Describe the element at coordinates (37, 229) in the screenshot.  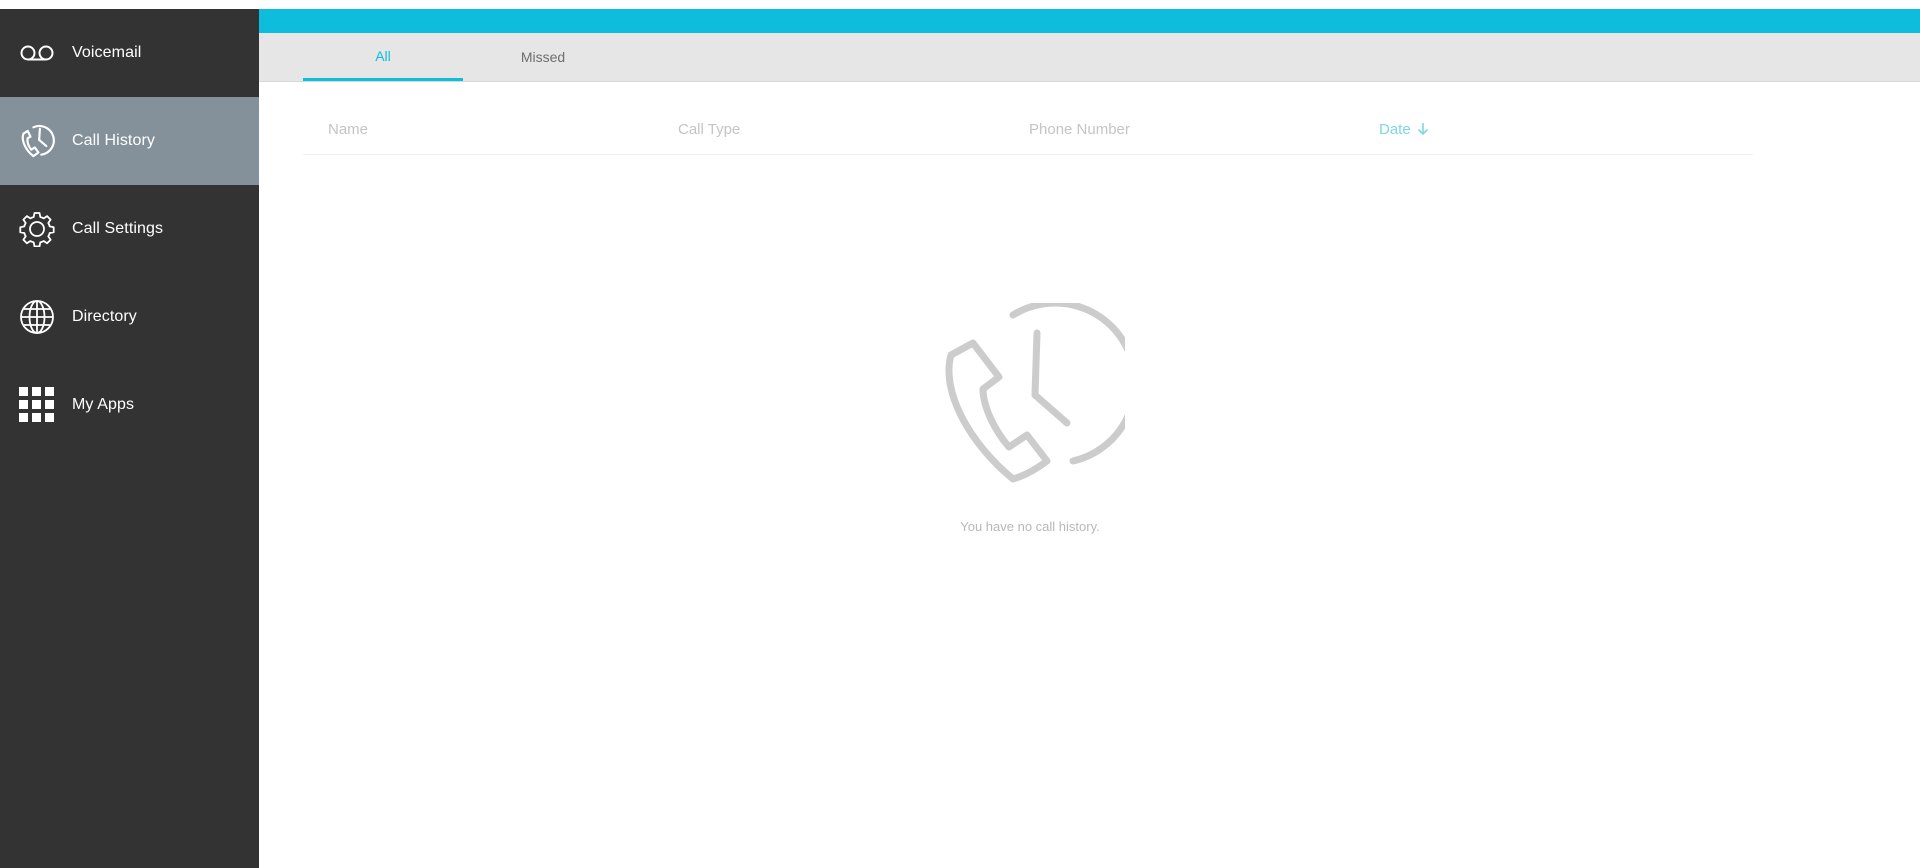
I see `gear-icon` at that location.